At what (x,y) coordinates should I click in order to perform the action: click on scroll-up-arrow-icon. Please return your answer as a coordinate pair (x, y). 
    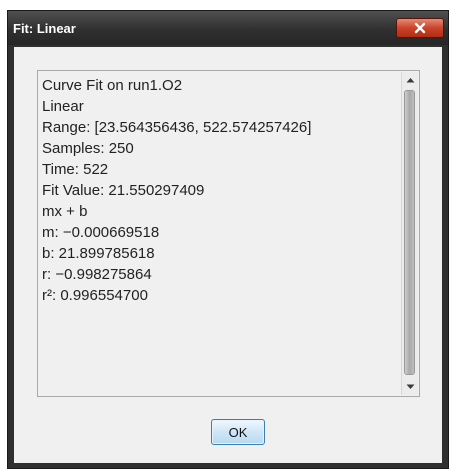
    Looking at the image, I should click on (410, 80).